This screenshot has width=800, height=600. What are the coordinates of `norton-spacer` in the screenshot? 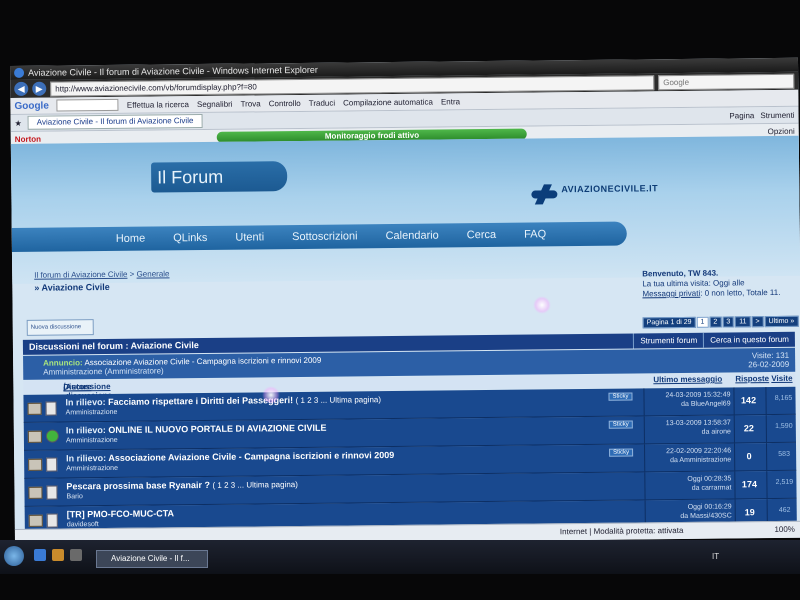 It's located at (647, 132).